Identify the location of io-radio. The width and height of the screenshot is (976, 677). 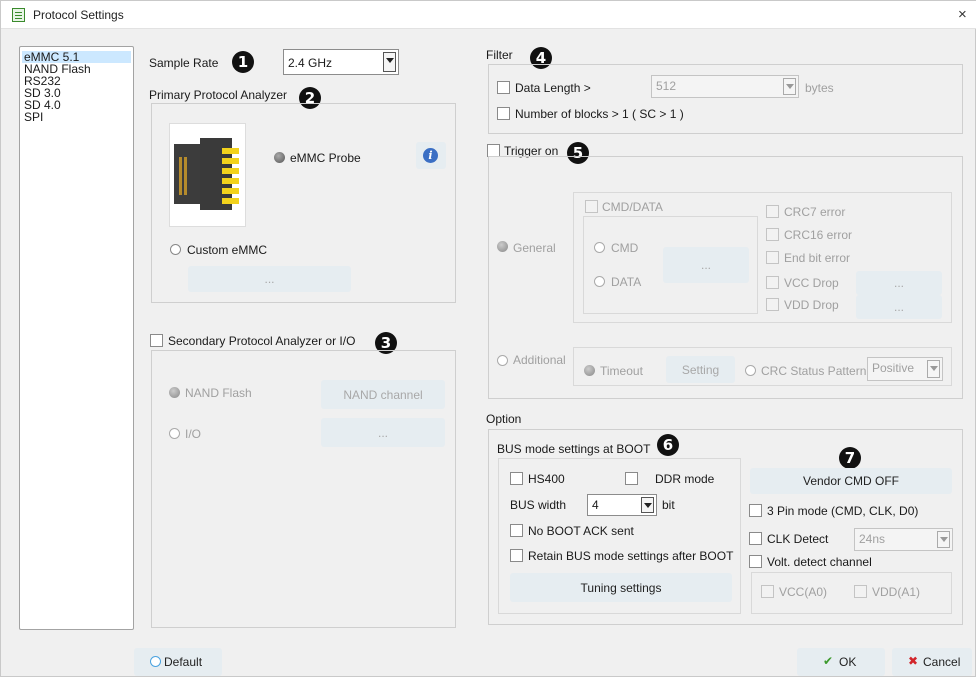
(174, 433).